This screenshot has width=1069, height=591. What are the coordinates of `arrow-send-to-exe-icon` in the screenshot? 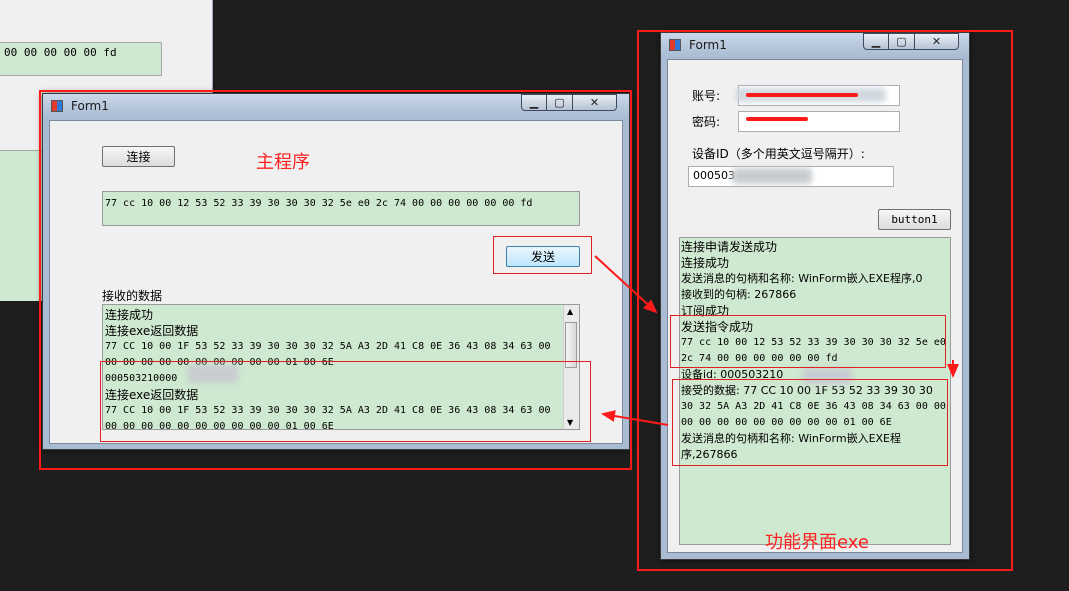 It's located at (626, 284).